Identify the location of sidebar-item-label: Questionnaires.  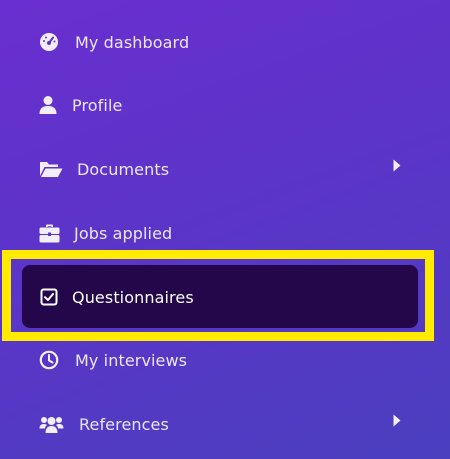
(133, 297).